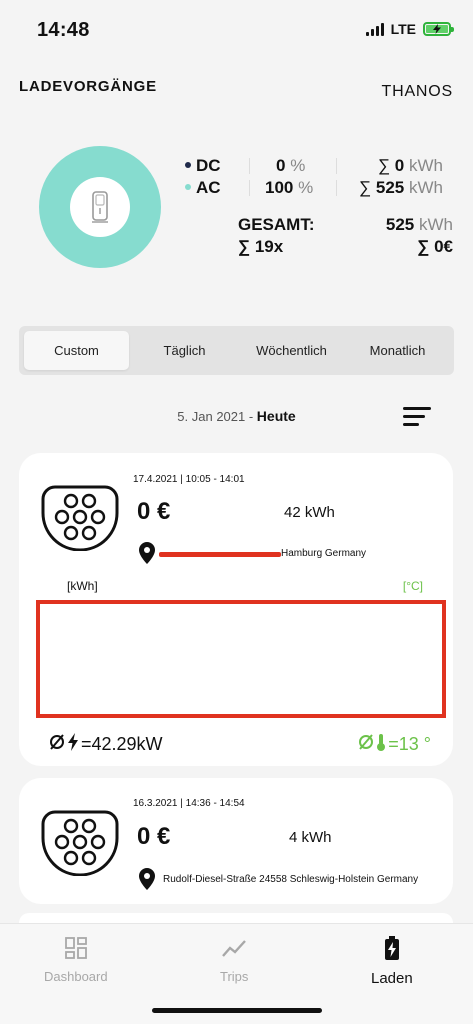 The image size is (473, 1024). I want to click on tab-trips: Trips, so click(234, 960).